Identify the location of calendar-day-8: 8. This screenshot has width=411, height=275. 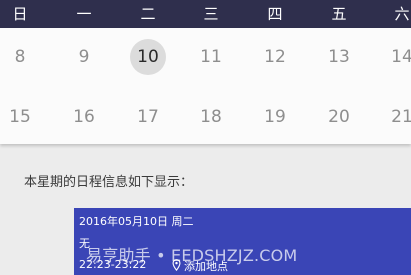
(20, 57).